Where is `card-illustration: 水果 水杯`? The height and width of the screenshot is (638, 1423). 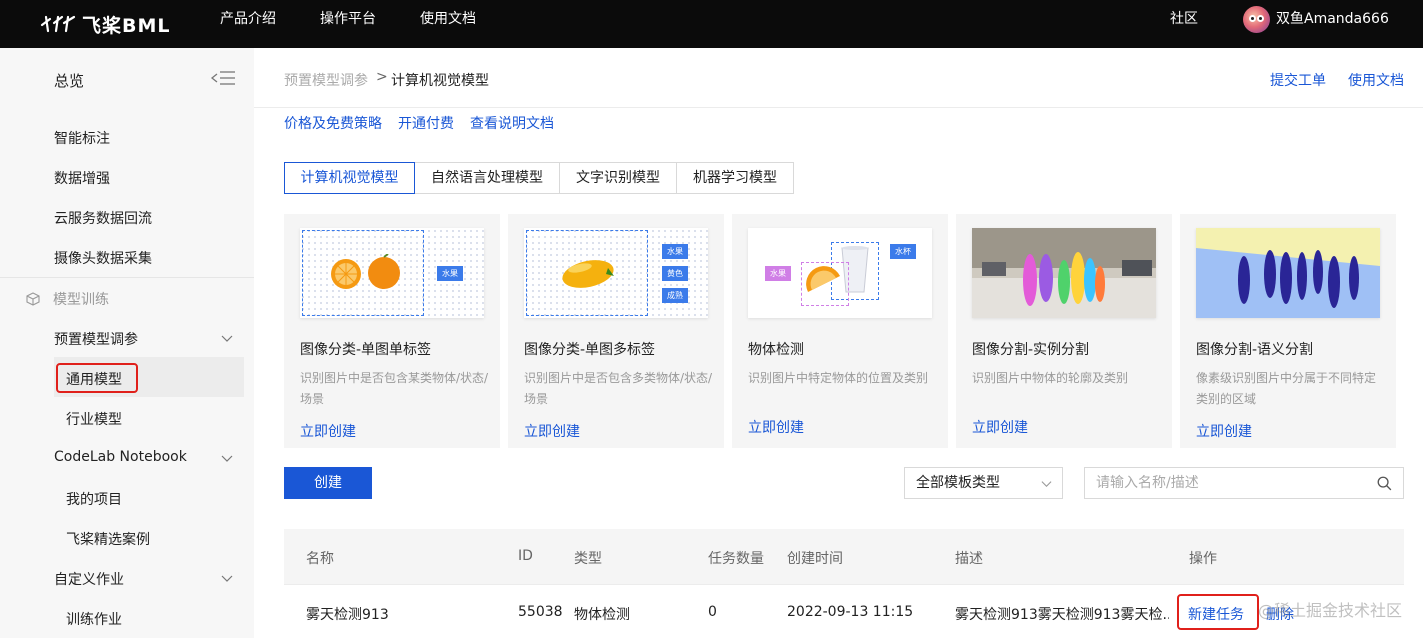
card-illustration: 水果 水杯 is located at coordinates (840, 273).